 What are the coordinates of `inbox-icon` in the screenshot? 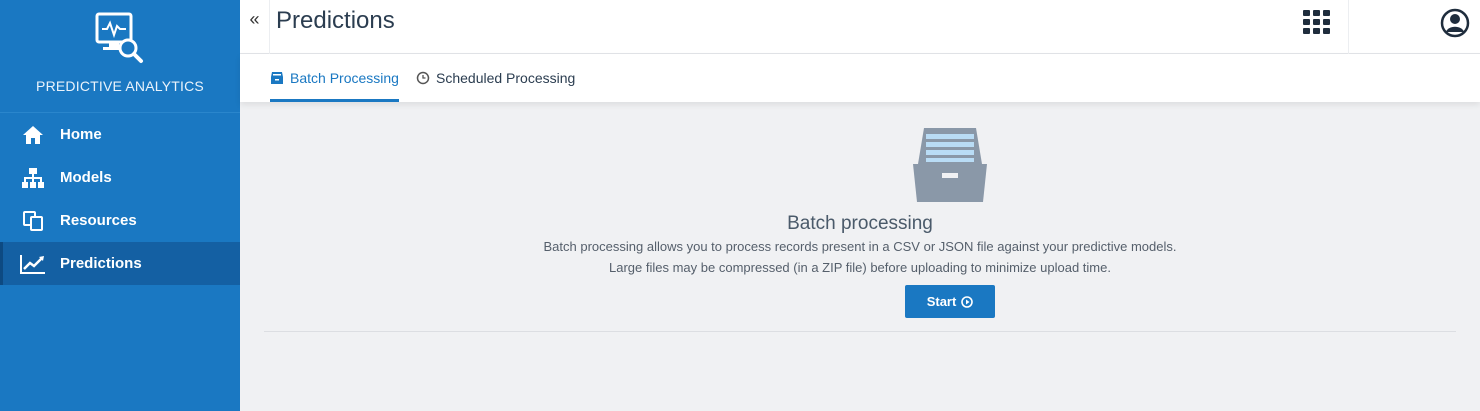 It's located at (277, 78).